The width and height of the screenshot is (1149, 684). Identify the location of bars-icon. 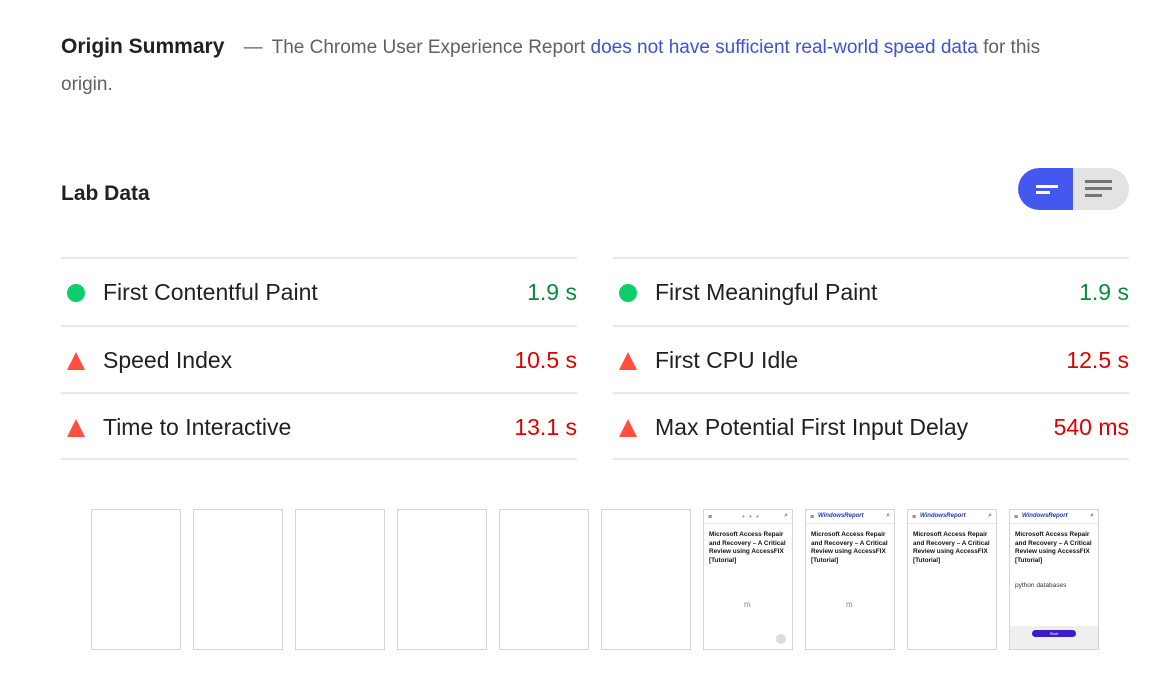
(1047, 189).